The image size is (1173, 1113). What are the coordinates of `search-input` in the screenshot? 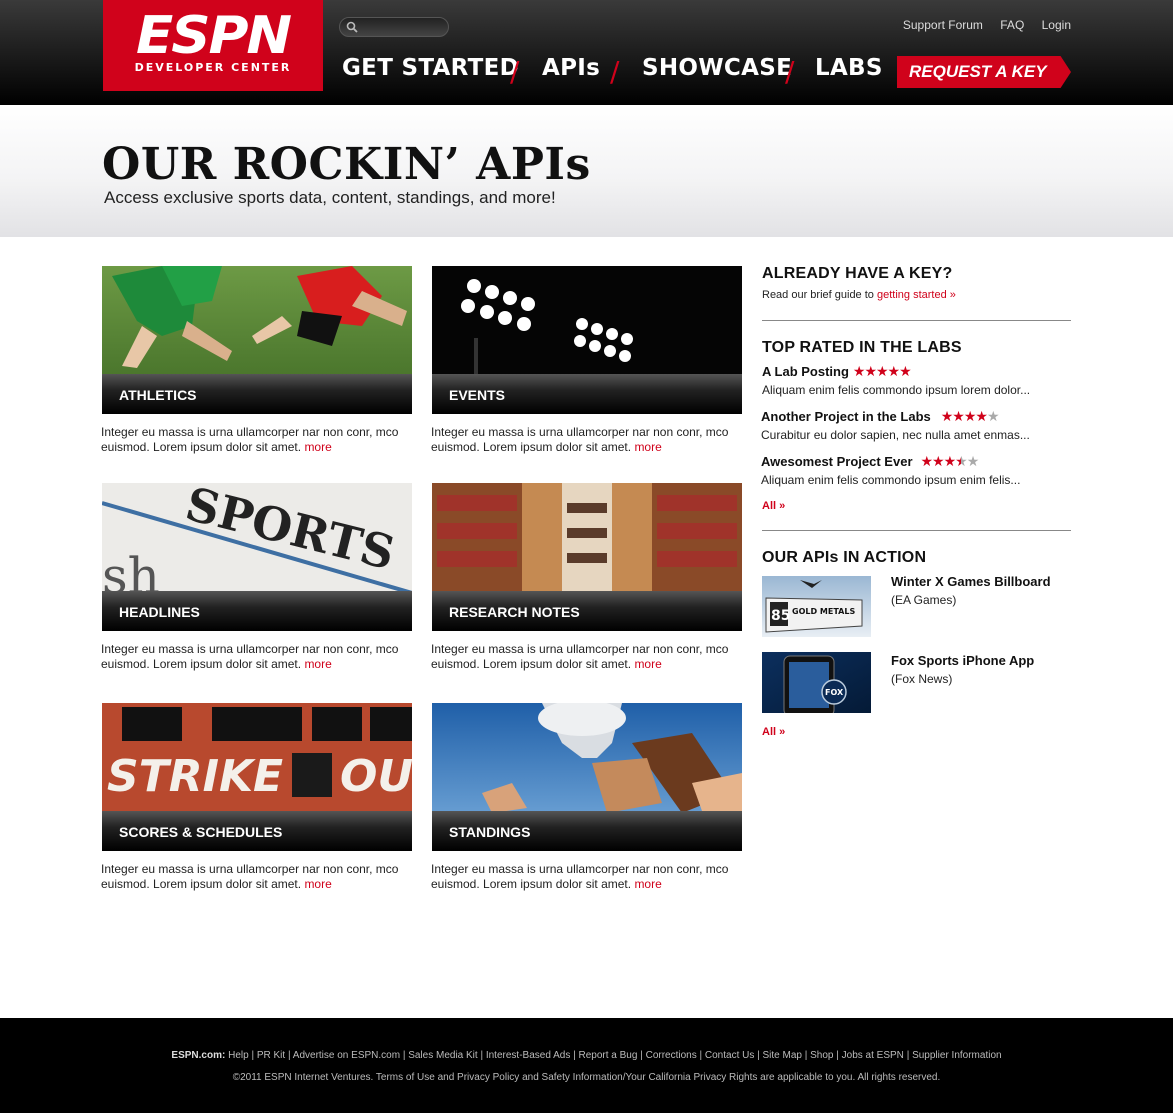 It's located at (403, 27).